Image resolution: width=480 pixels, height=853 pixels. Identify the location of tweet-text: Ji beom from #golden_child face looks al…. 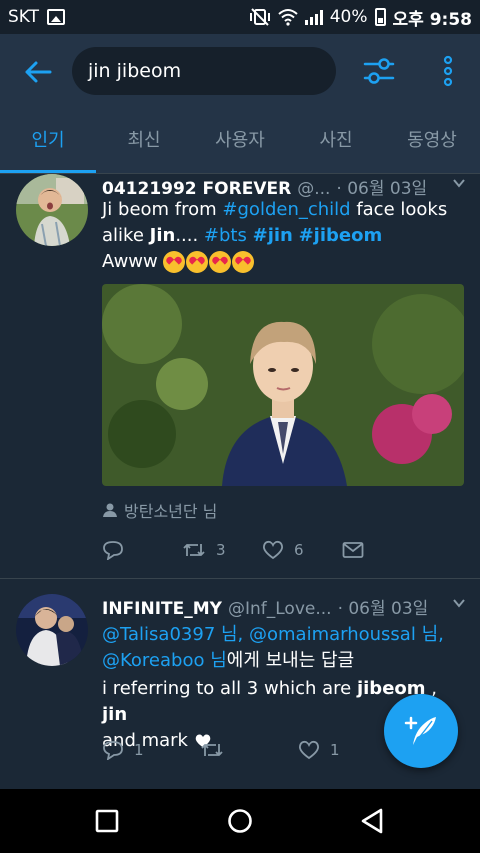
(282, 236).